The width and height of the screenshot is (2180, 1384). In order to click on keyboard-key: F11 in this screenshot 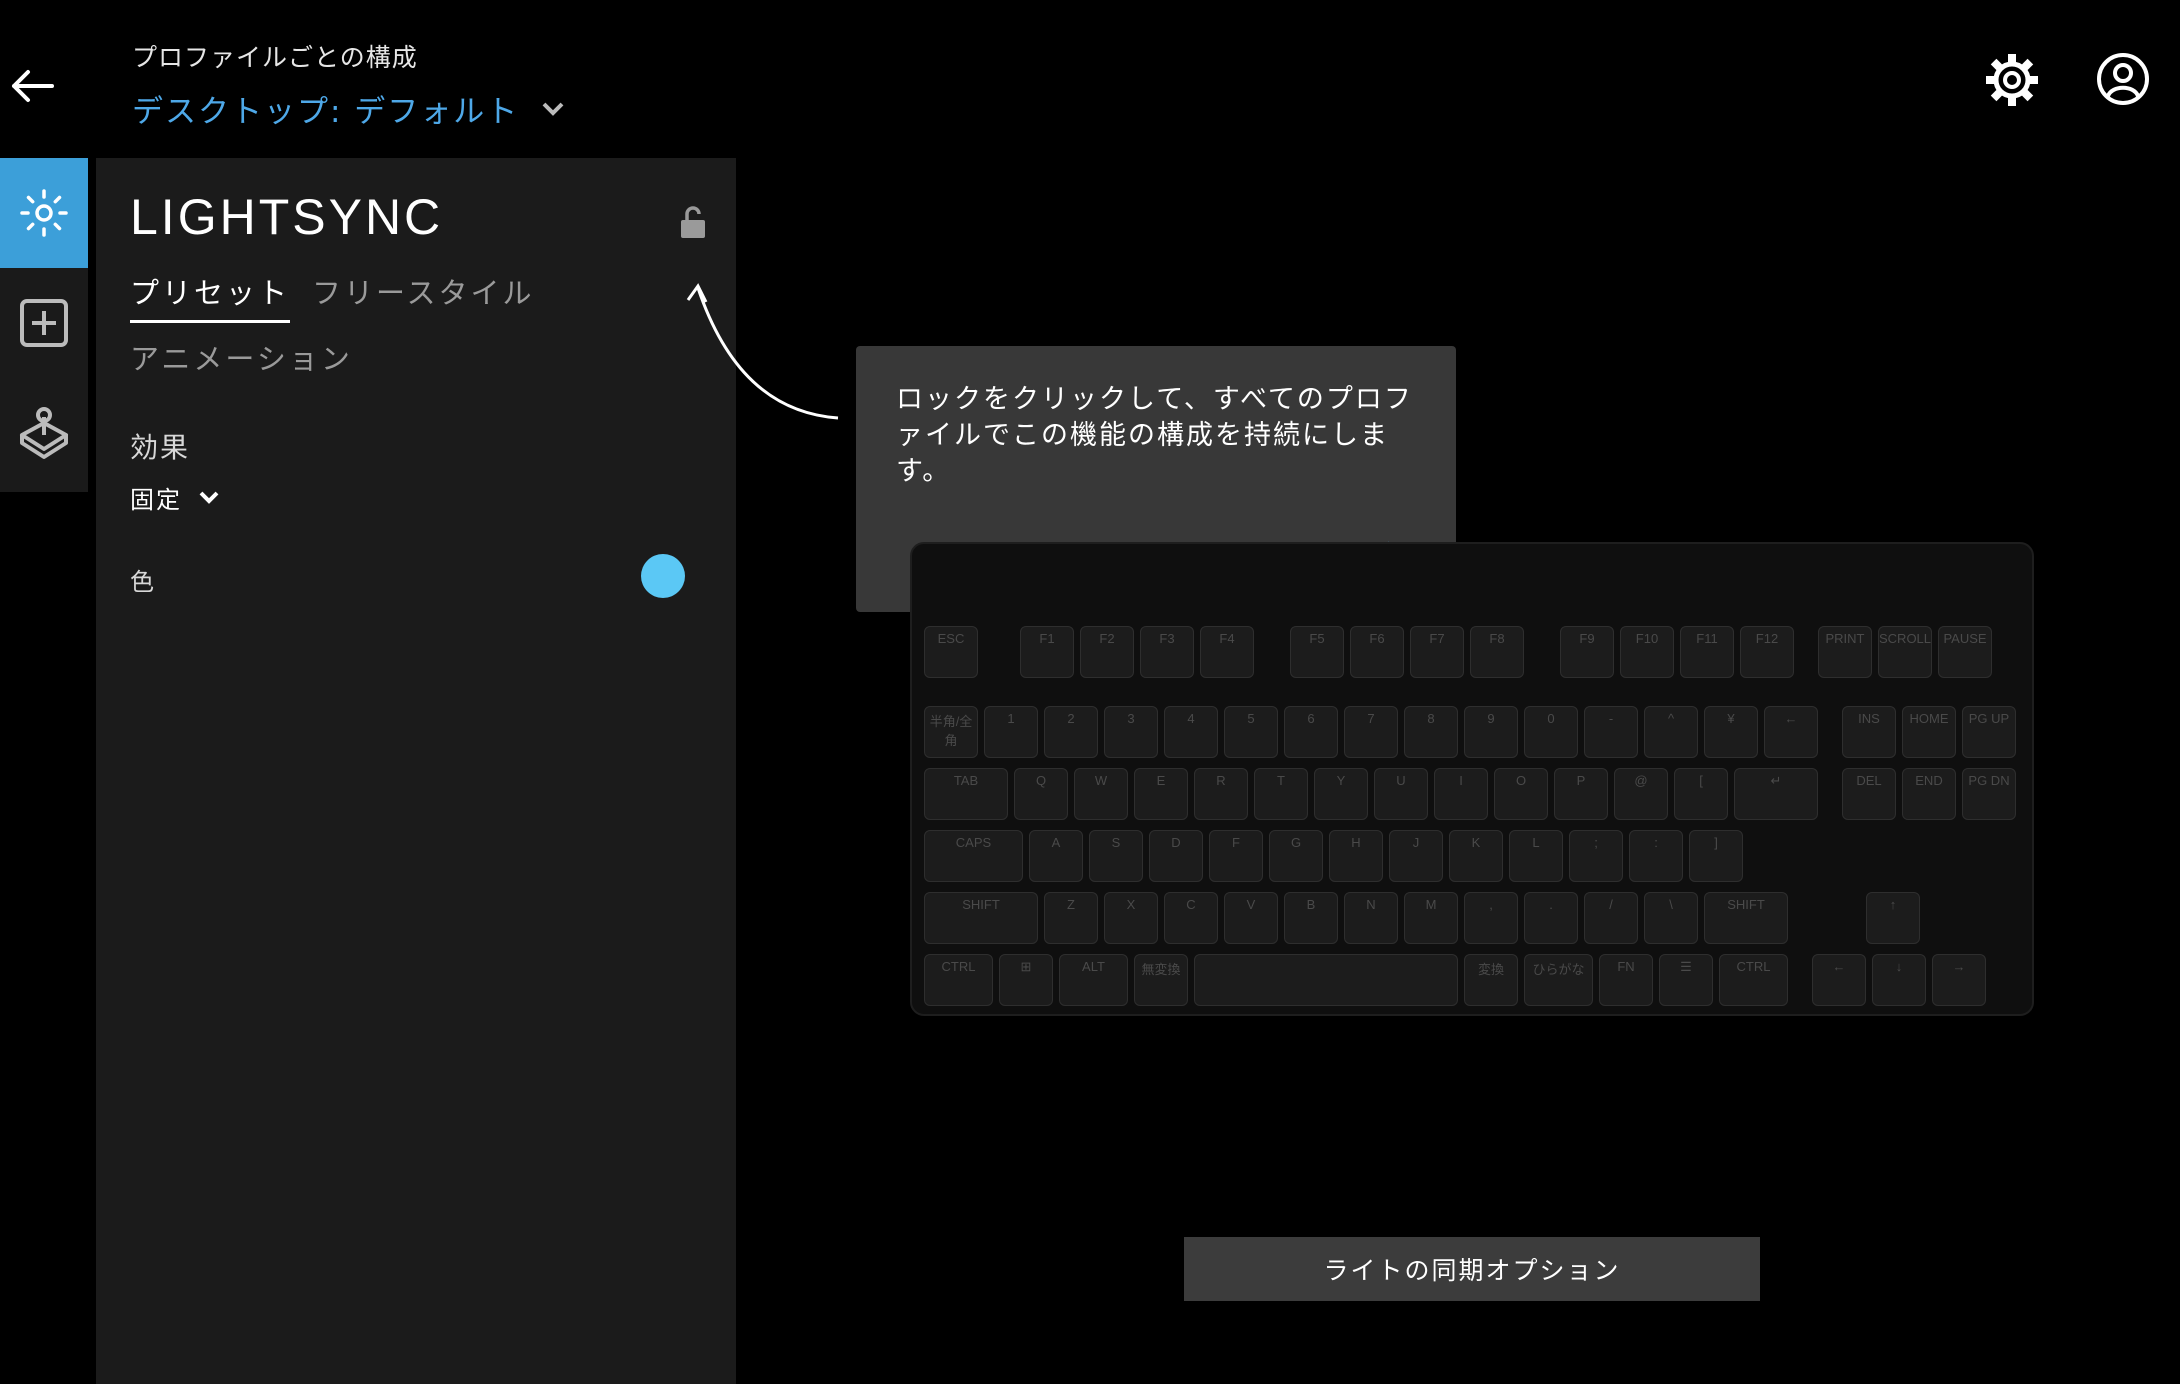, I will do `click(1707, 652)`.